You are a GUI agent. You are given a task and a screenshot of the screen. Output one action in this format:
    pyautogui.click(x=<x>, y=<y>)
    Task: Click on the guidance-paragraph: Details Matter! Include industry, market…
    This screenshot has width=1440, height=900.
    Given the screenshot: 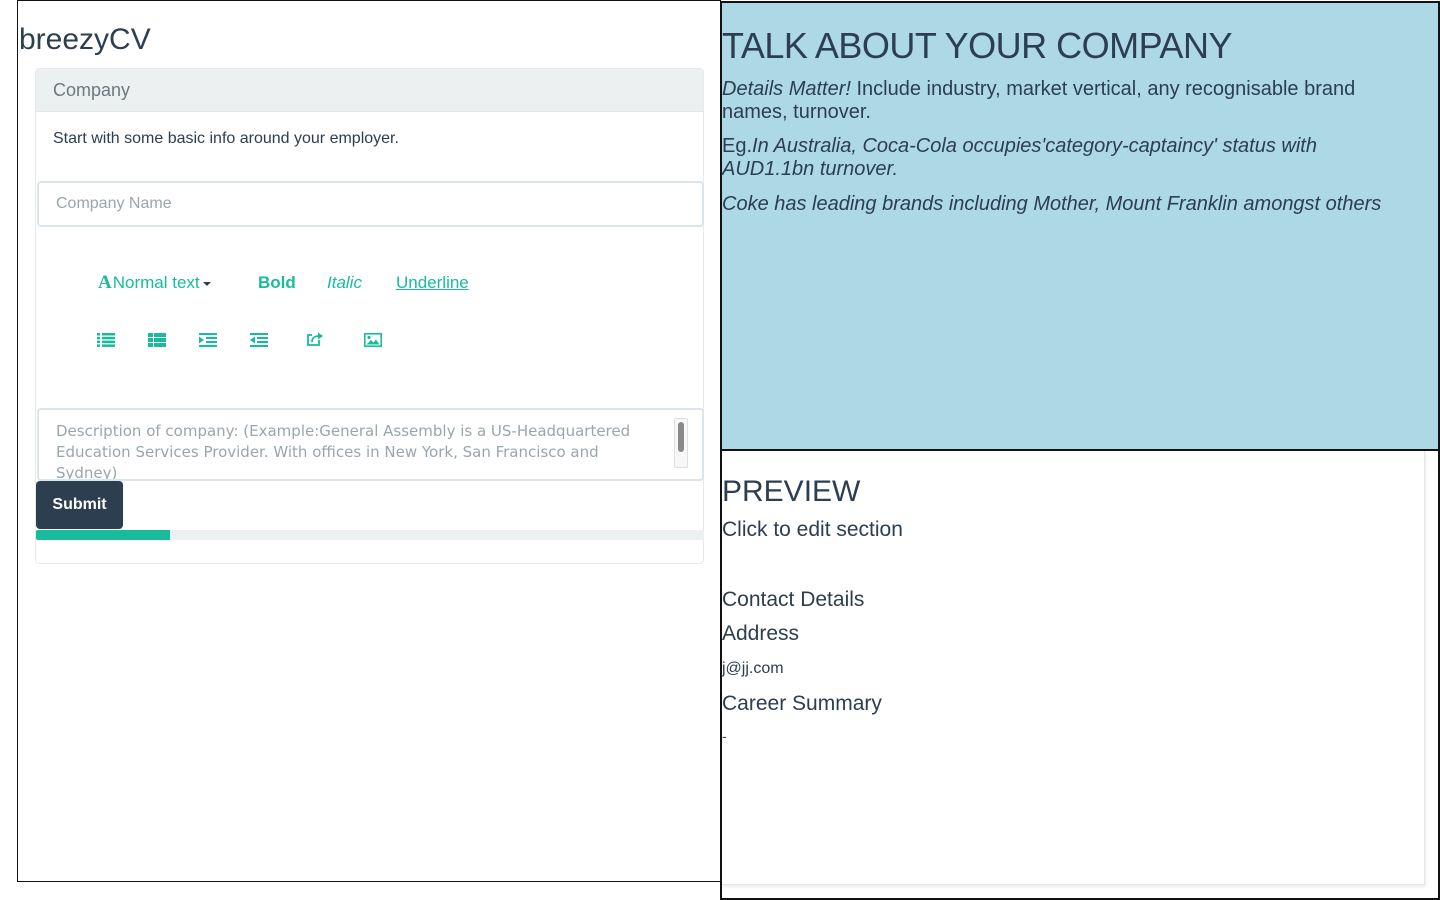 What is the action you would take?
    pyautogui.click(x=1067, y=101)
    